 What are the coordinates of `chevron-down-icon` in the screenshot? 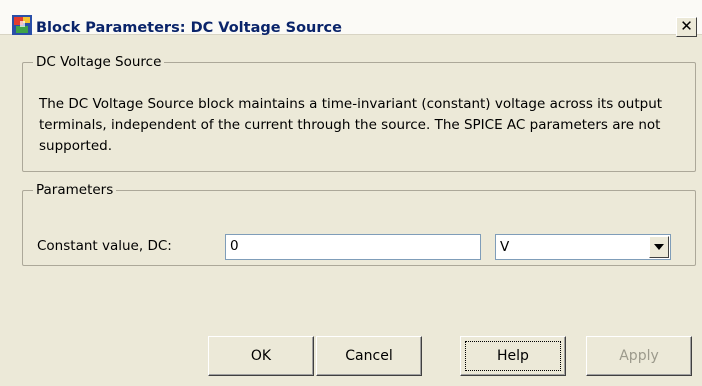 It's located at (659, 247).